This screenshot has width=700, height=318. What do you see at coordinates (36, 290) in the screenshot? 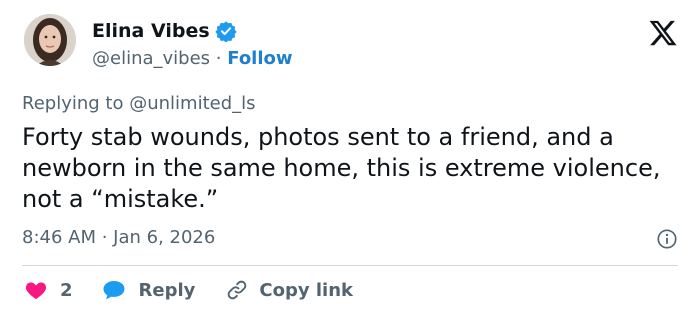
I see `heart-icon` at bounding box center [36, 290].